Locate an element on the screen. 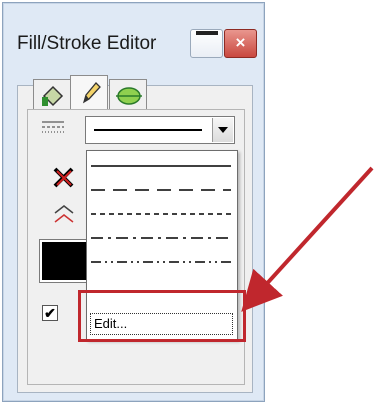 The image size is (375, 406). callout-arrow-icon is located at coordinates (307, 239).